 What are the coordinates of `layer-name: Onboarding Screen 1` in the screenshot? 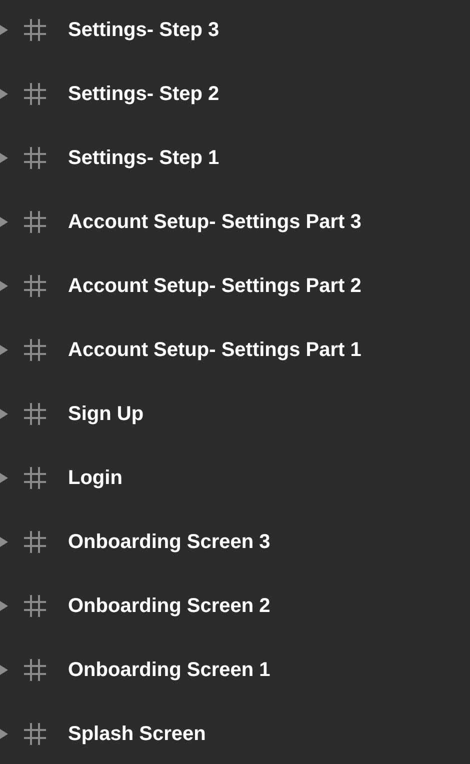 It's located at (169, 670).